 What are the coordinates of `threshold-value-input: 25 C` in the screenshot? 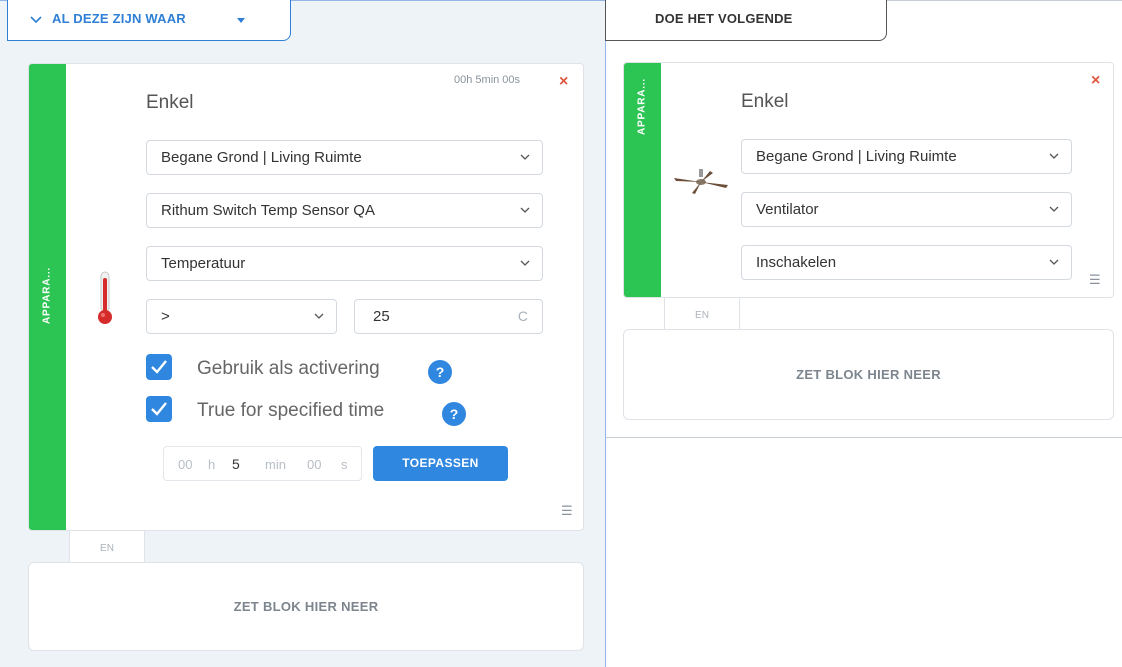 It's located at (448, 316).